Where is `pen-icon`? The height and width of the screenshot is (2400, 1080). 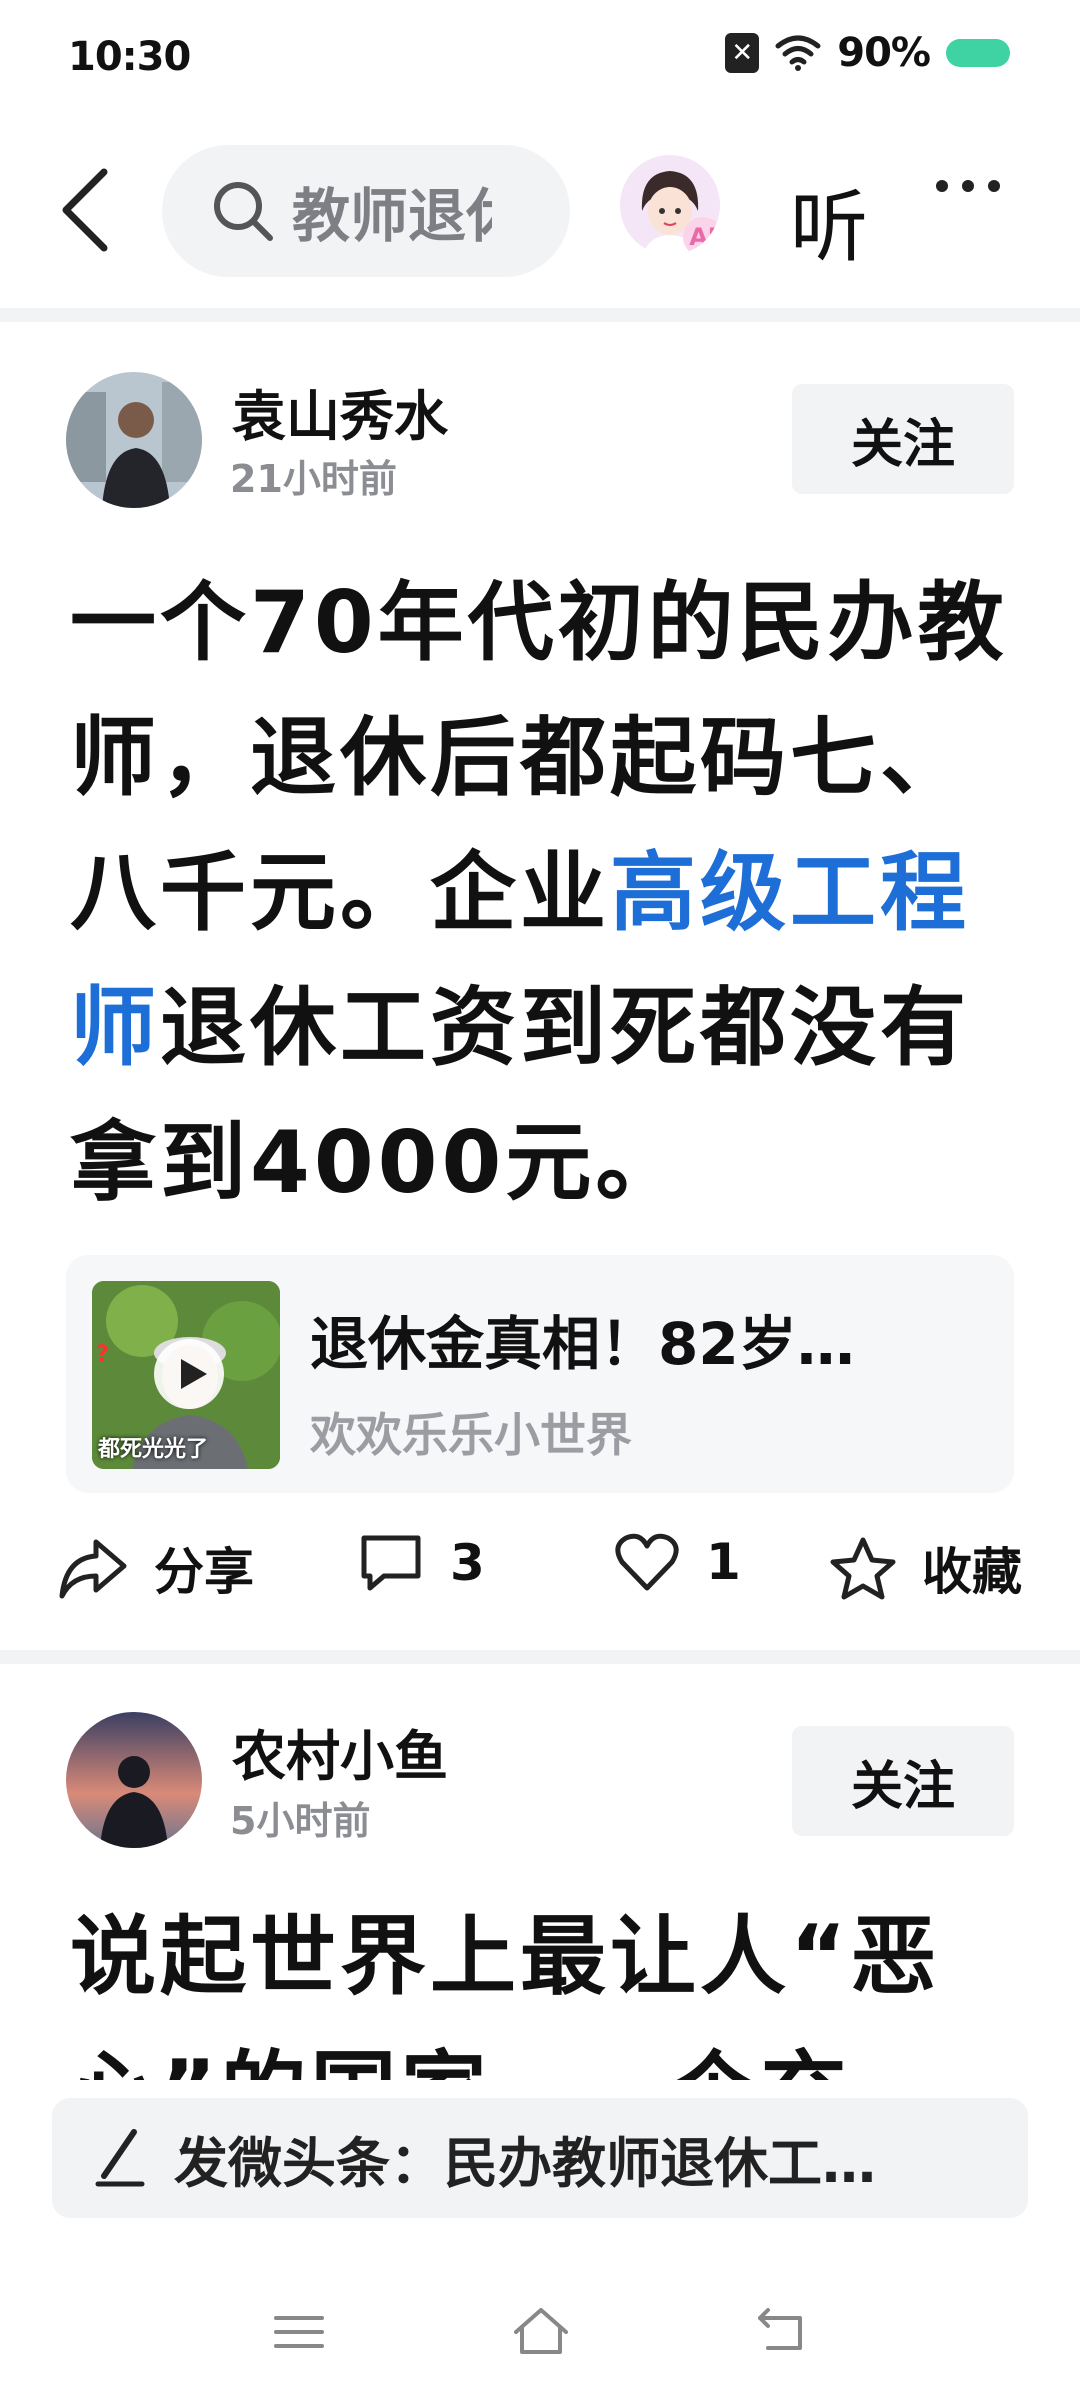
pen-icon is located at coordinates (120, 2158).